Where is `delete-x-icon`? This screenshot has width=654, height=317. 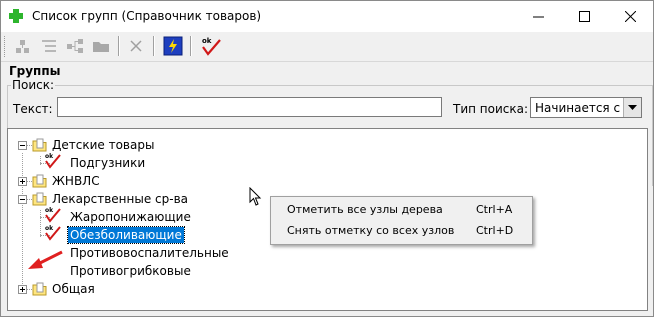 delete-x-icon is located at coordinates (136, 46).